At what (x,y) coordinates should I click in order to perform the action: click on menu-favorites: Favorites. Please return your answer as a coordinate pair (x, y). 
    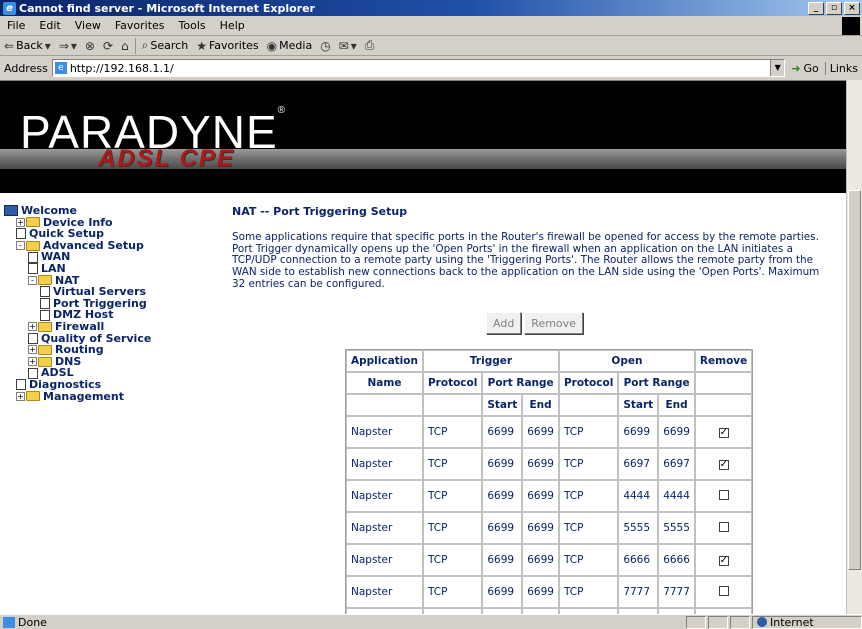
    Looking at the image, I should click on (140, 25).